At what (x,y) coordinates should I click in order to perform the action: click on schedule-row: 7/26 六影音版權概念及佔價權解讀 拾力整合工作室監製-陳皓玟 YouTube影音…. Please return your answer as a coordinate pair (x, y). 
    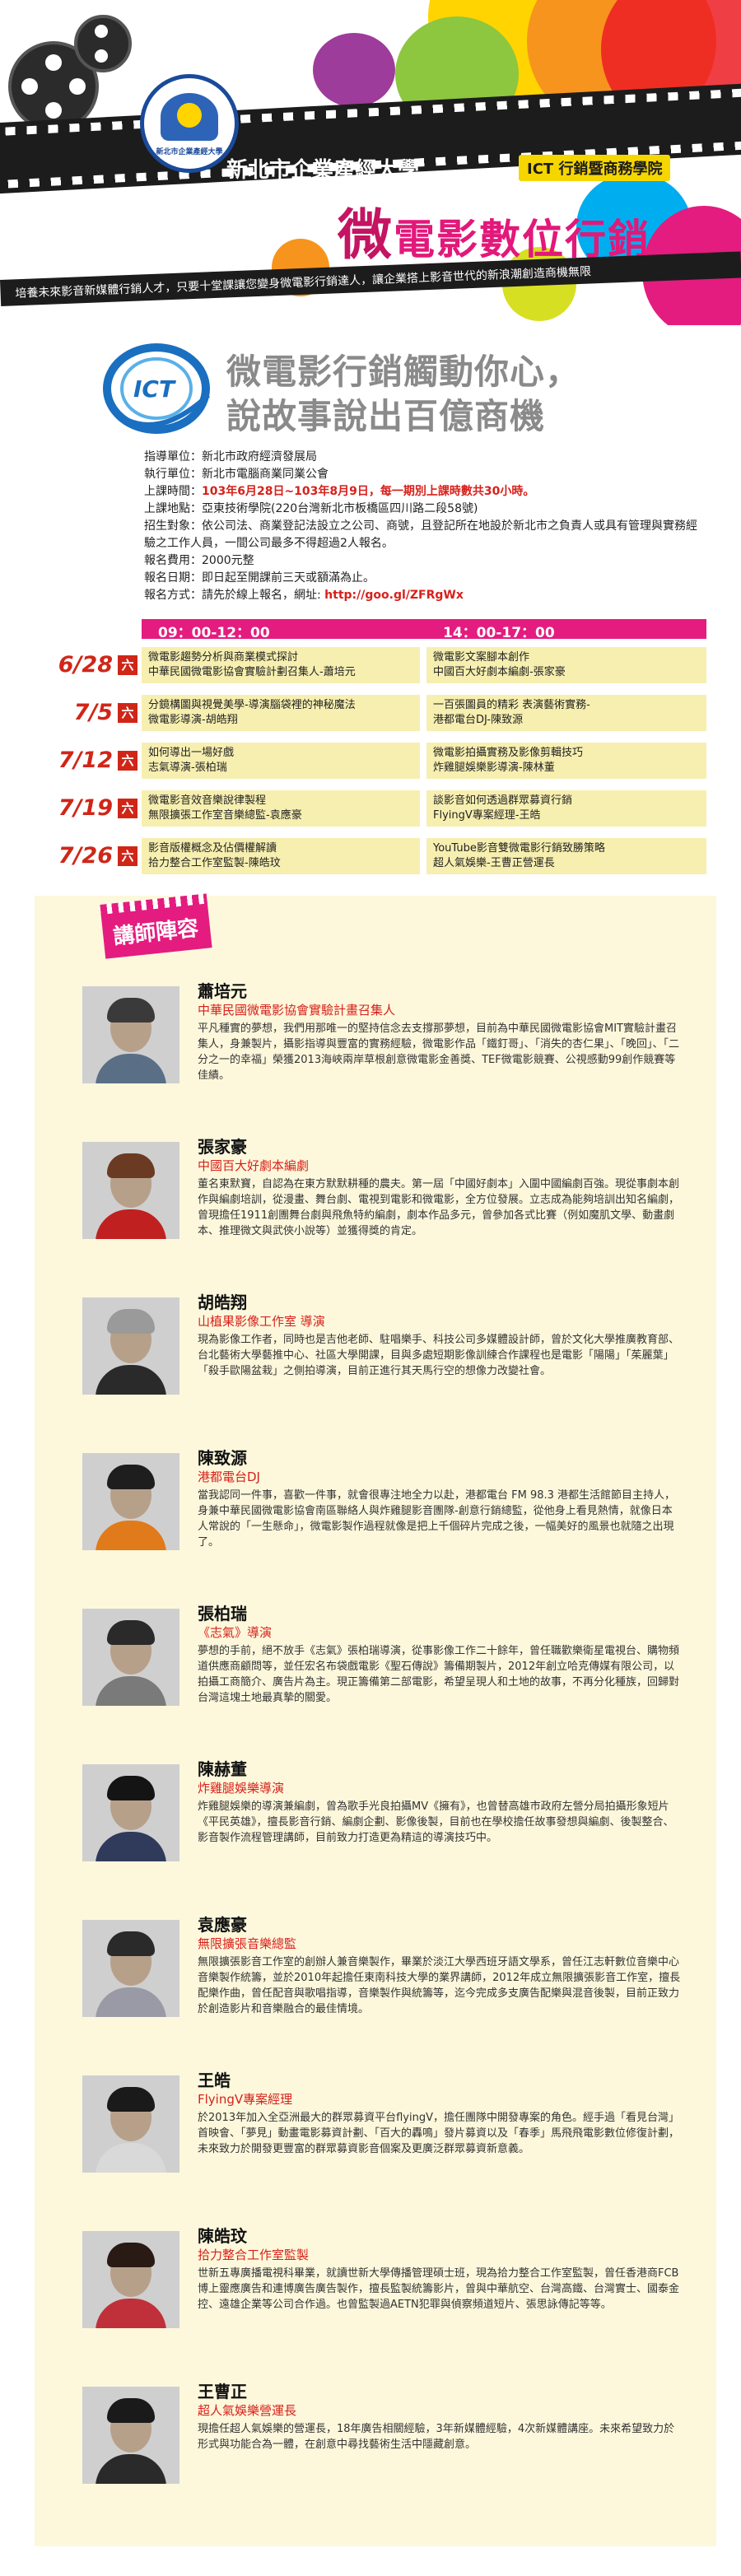
    Looking at the image, I should click on (372, 856).